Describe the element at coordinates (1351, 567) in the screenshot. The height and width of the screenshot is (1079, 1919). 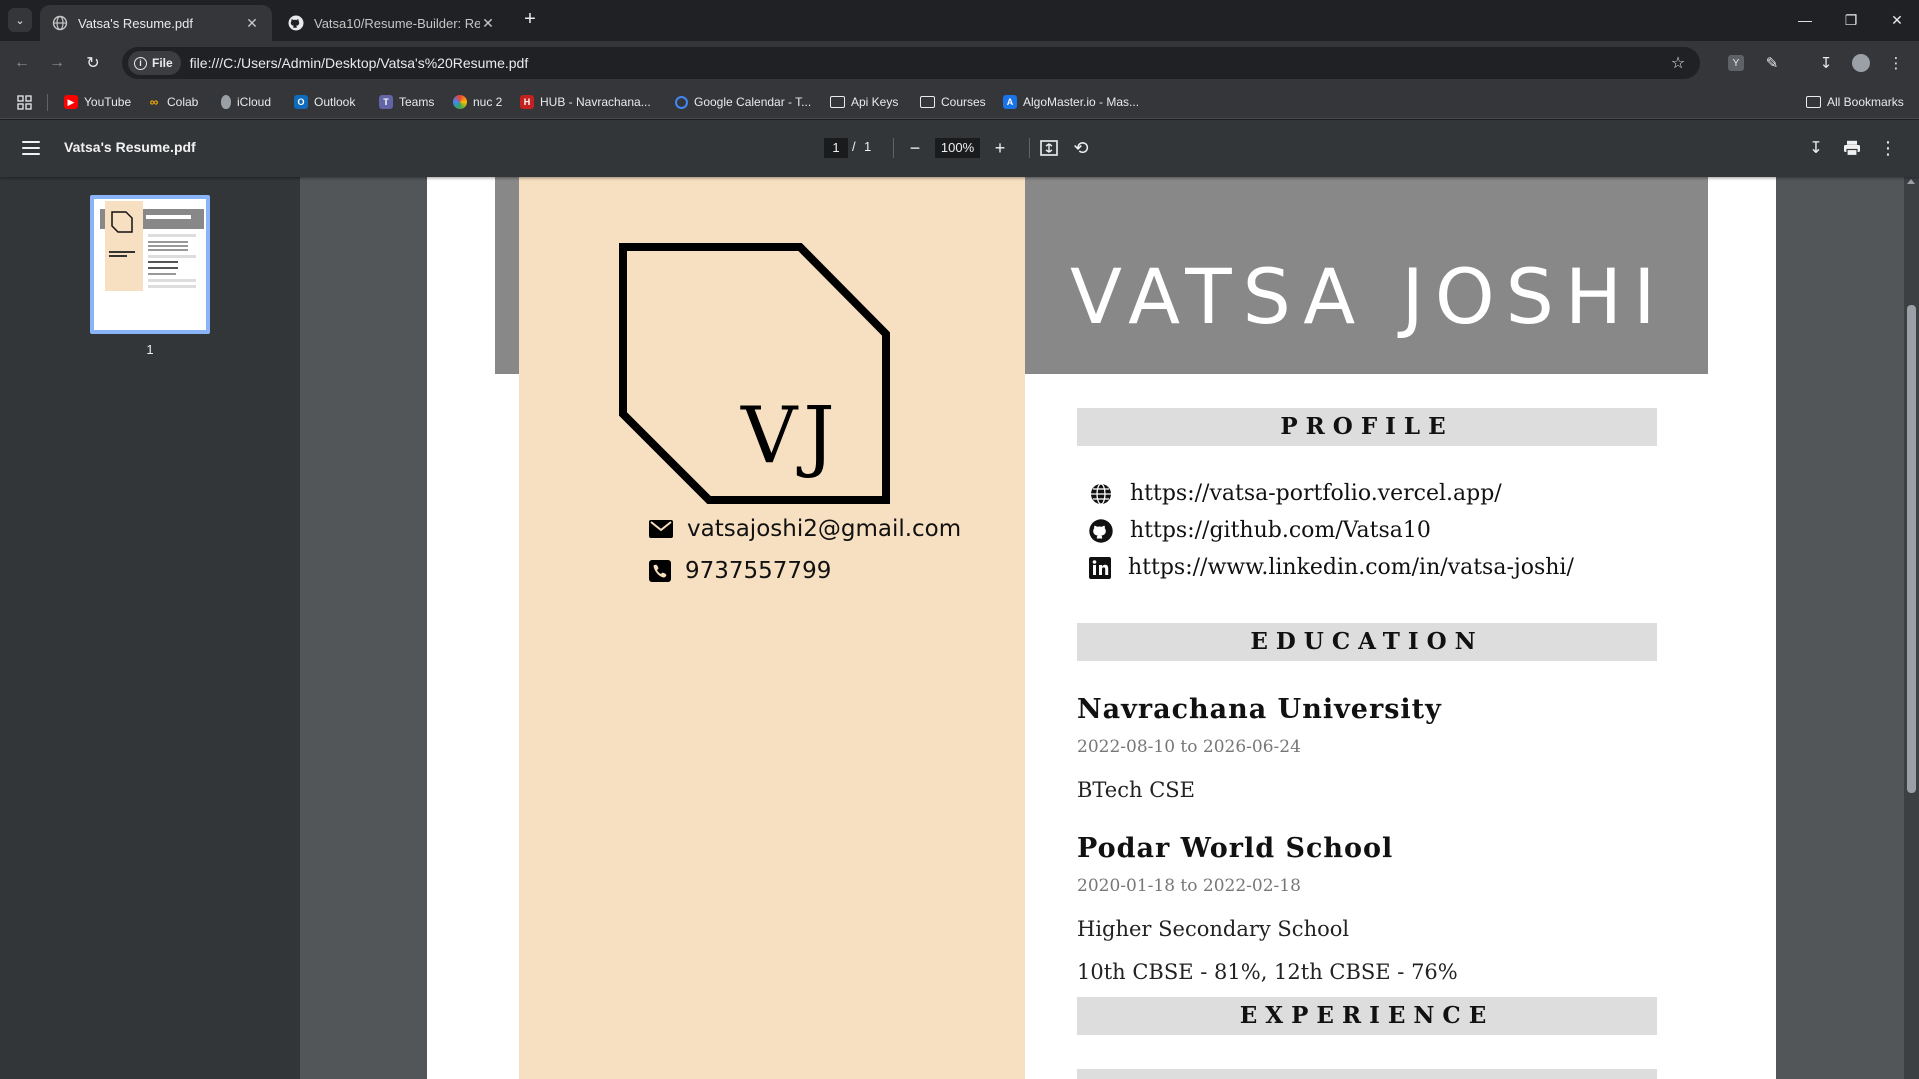
I see `linkedin-url: https://www.linkedin.com/in/vatsa-joshi/` at that location.